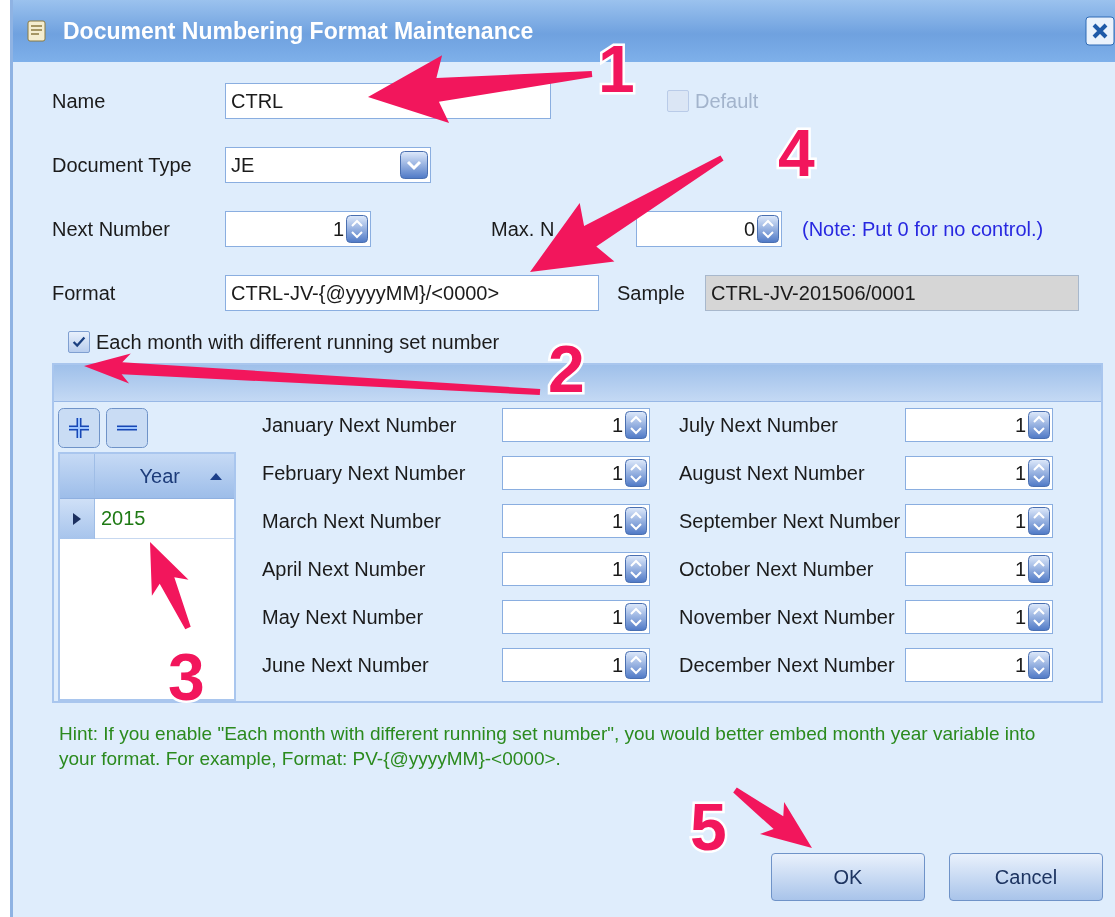 Image resolution: width=1115 pixels, height=917 pixels. I want to click on hint-text: Hint: If you enable "Each month with different running set number", you would better embed month year variable into your format. For example, Format: PV-{@yyyyMM}-<0000>., so click(548, 746).